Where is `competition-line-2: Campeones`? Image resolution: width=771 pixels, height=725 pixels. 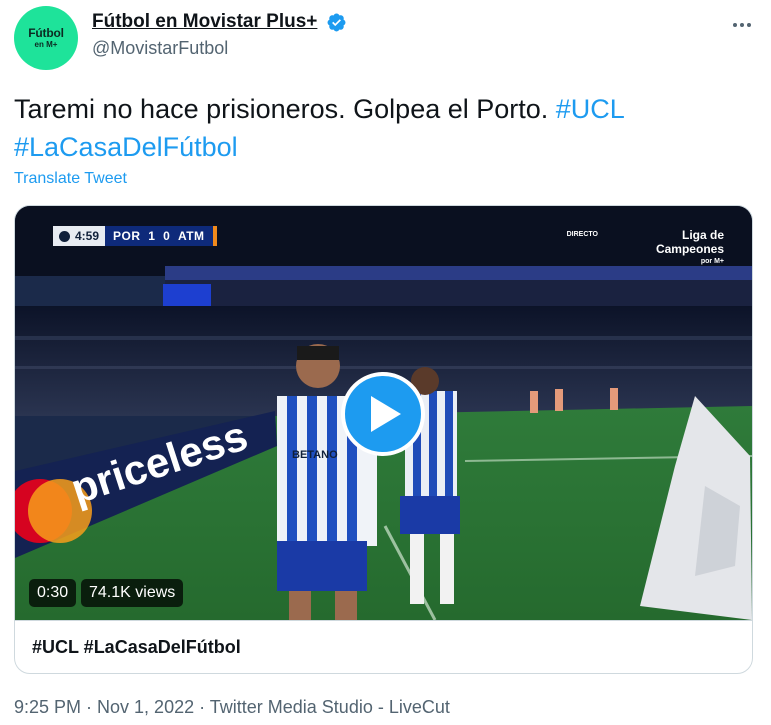
competition-line-2: Campeones is located at coordinates (689, 249).